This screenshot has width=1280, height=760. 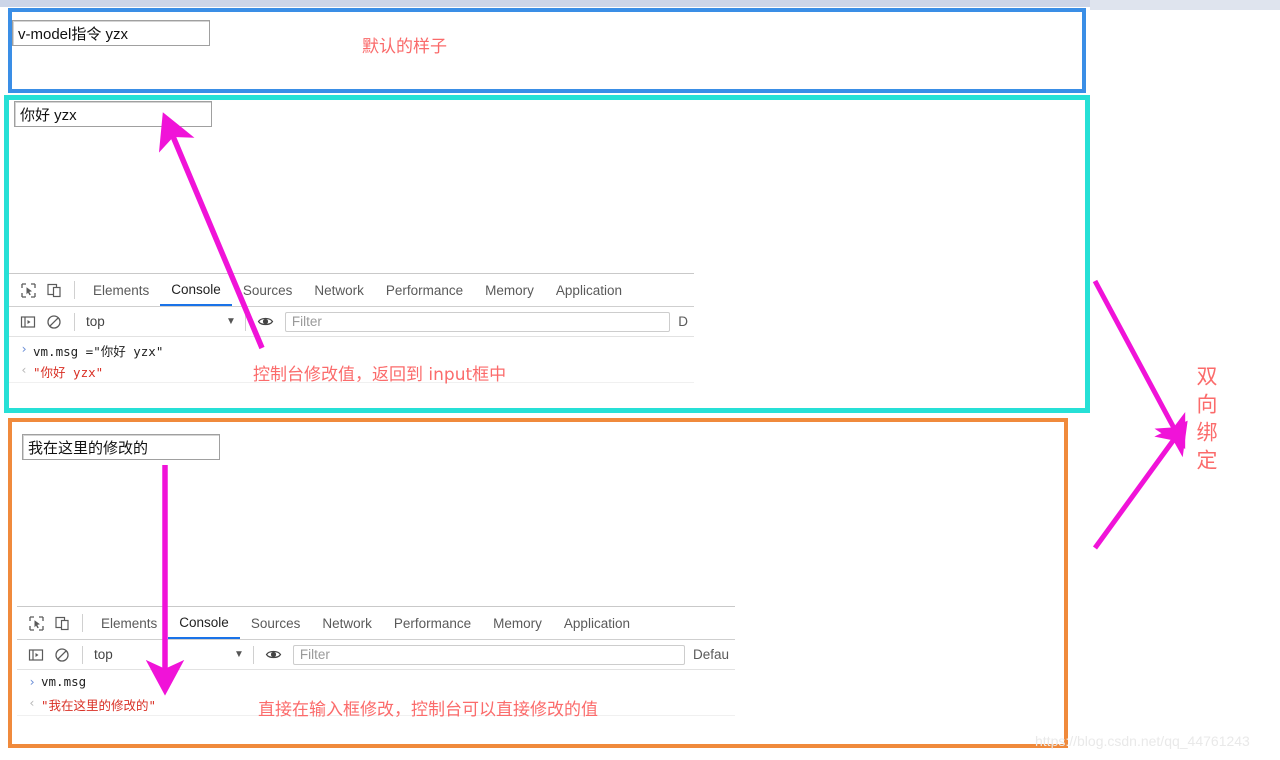 I want to click on browser-chrome-band-right, so click(x=1185, y=5).